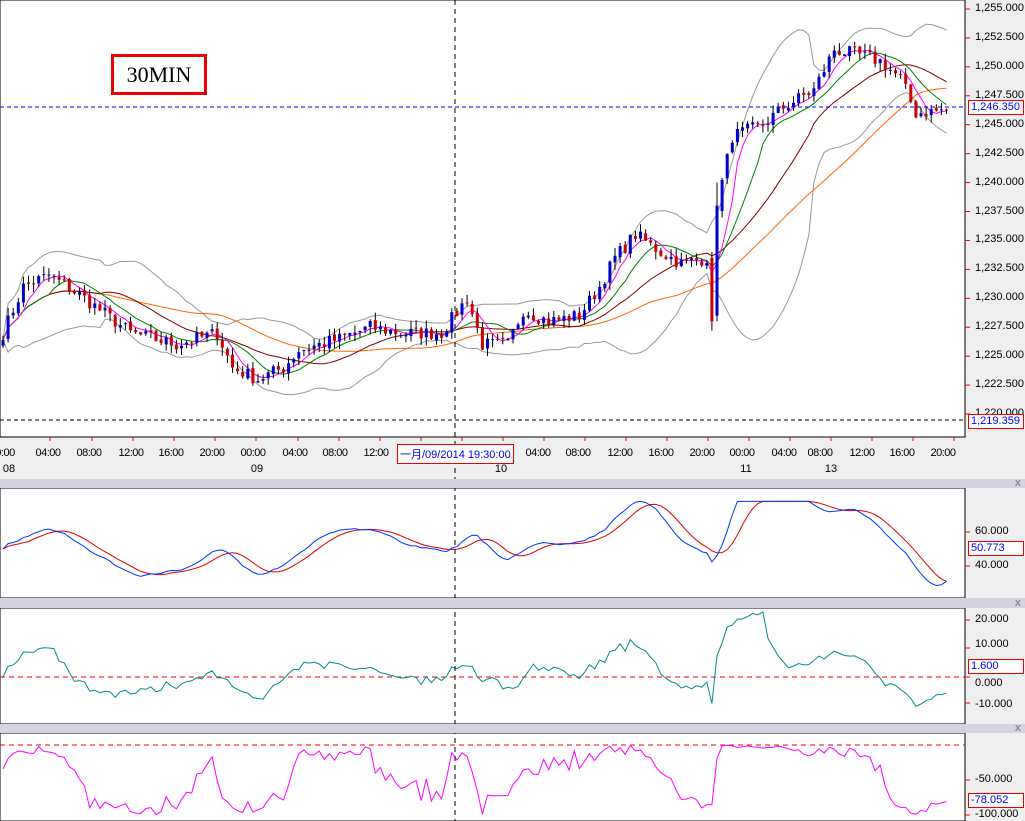  What do you see at coordinates (994, 704) in the screenshot?
I see `panel2-tick: -10.000` at bounding box center [994, 704].